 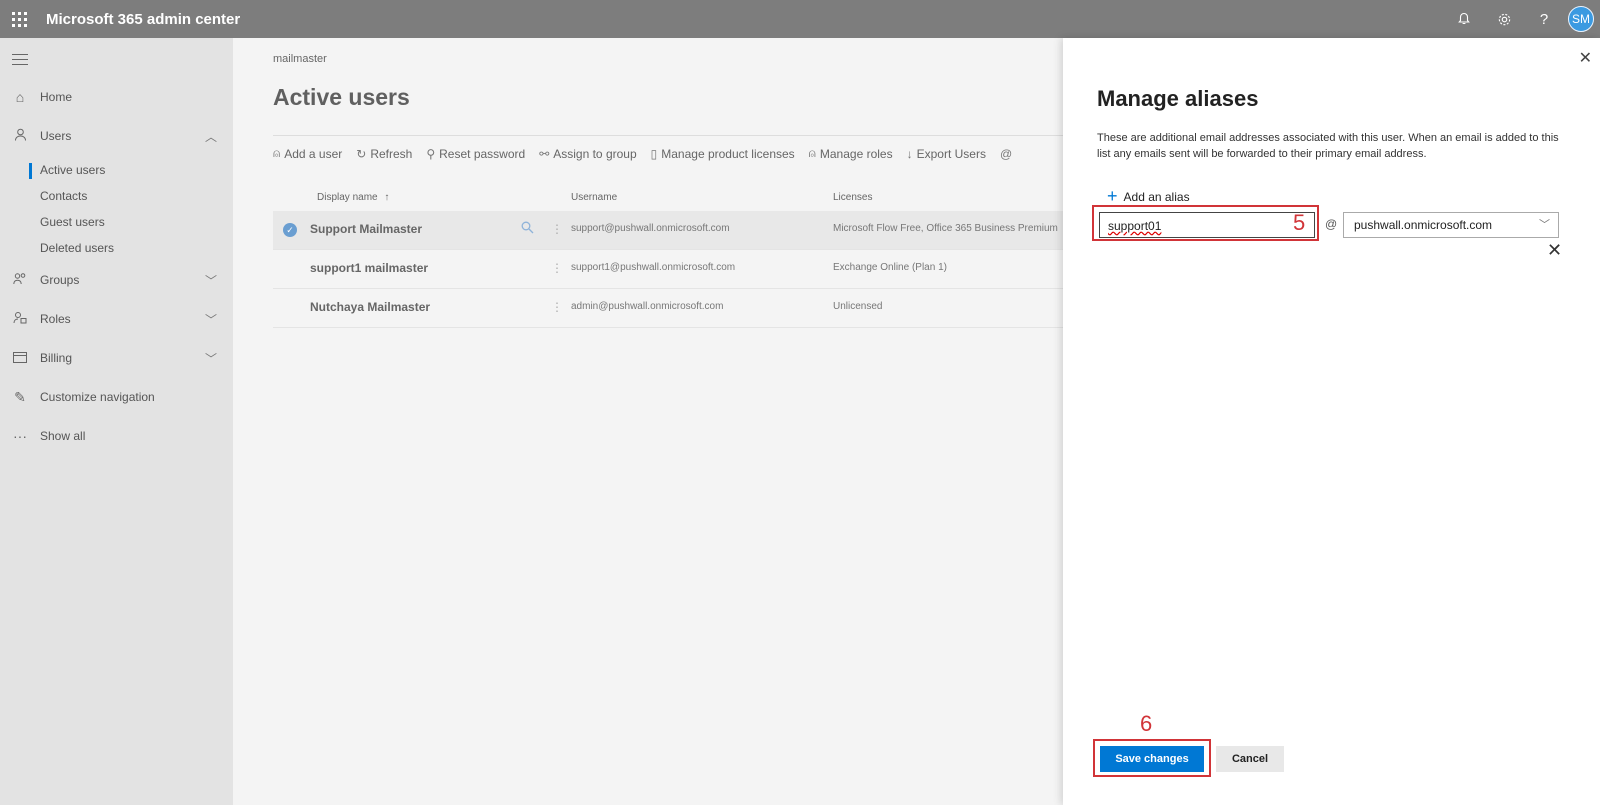 I want to click on page-title: Active users, so click(x=341, y=97).